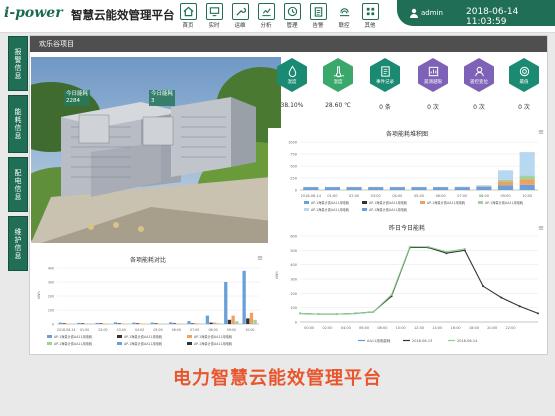  I want to click on app-logo: i-power, so click(33, 13).